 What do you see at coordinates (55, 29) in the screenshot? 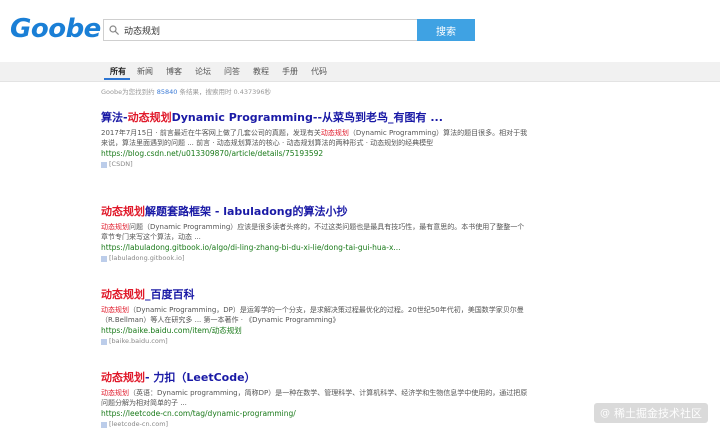
I see `goobe-logo: Goobe` at bounding box center [55, 29].